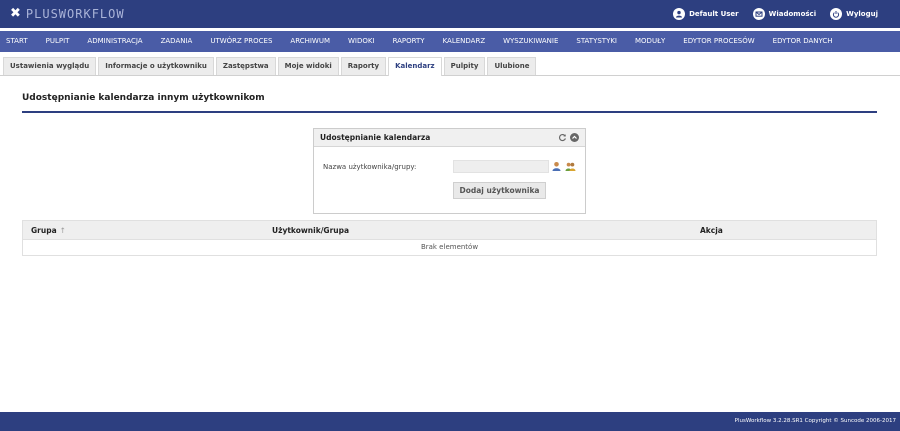 The image size is (900, 431). Describe the element at coordinates (530, 41) in the screenshot. I see `nav-wyszukiwanie: WYSZUKIWANIE` at that location.